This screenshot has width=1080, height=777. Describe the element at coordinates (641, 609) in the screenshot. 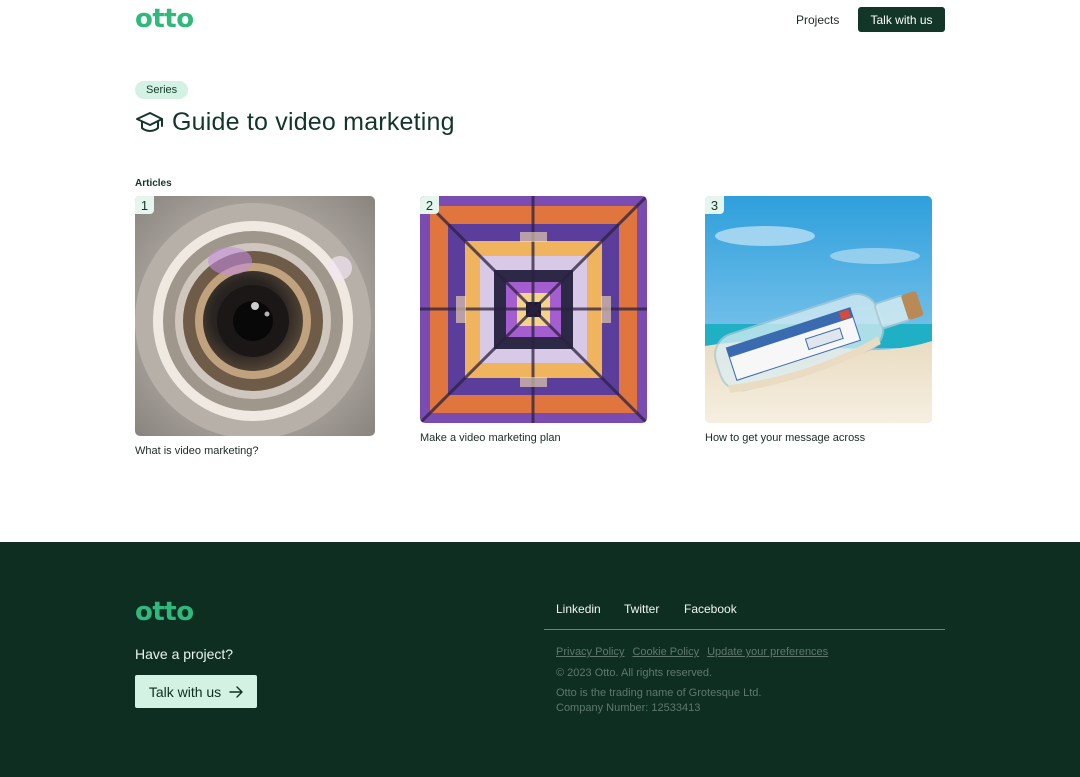

I see `twitter-link: Twitter` at that location.